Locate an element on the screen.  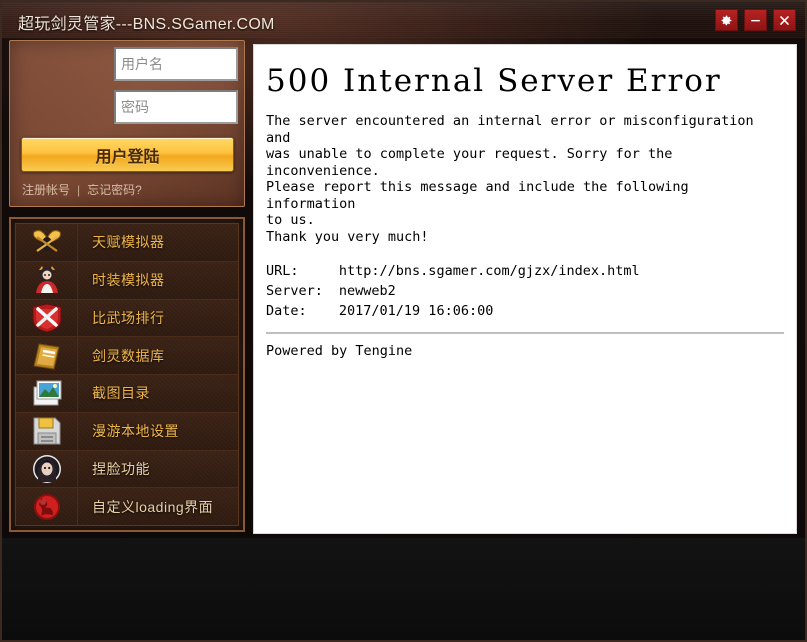
menu-item-face-customization: 捏脸功能 is located at coordinates (127, 469).